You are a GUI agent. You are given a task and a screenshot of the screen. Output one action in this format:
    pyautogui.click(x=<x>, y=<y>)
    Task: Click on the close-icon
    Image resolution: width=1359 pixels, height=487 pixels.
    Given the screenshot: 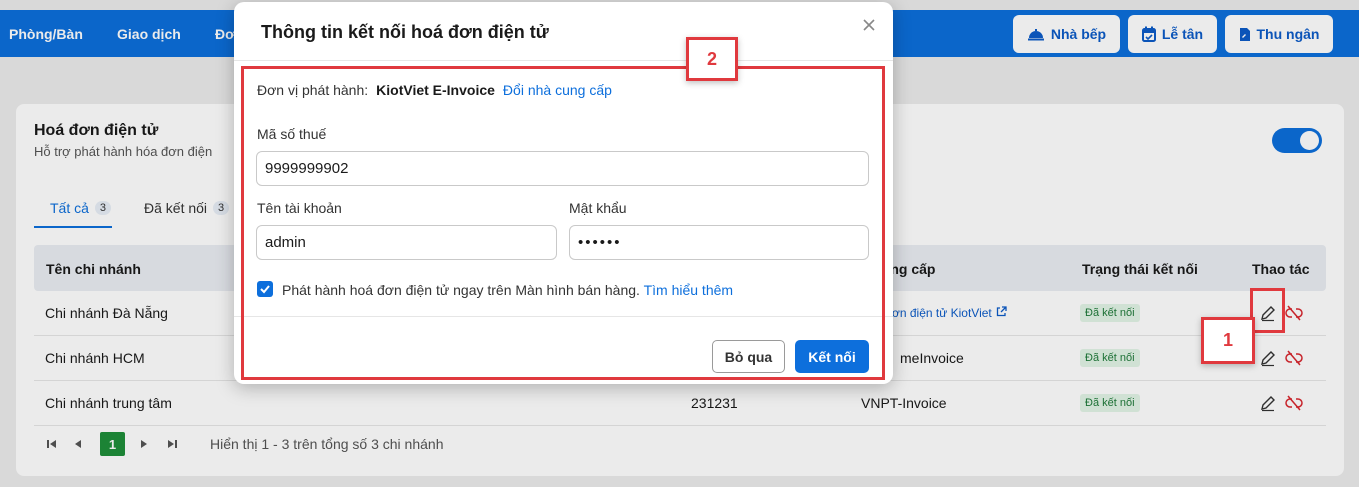 What is the action you would take?
    pyautogui.click(x=869, y=25)
    